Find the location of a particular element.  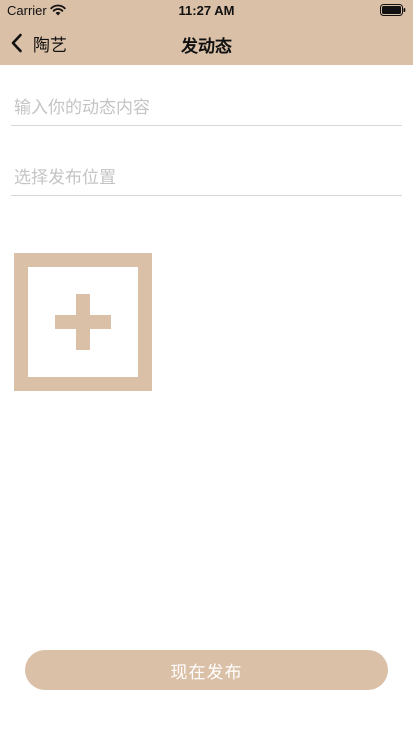

status-time: 11:27 AM is located at coordinates (206, 10).